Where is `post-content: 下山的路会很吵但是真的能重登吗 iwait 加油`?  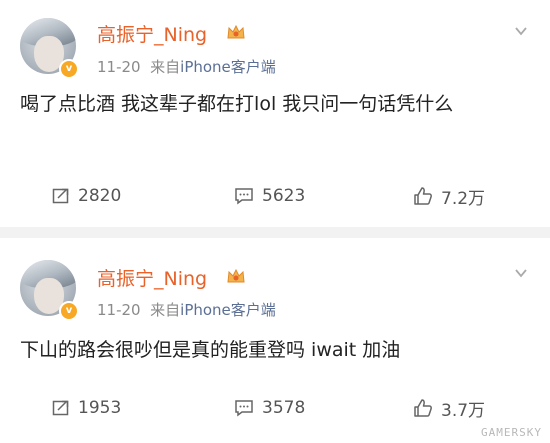 post-content: 下山的路会很吵但是真的能重登吗 iwait 加油 is located at coordinates (210, 350).